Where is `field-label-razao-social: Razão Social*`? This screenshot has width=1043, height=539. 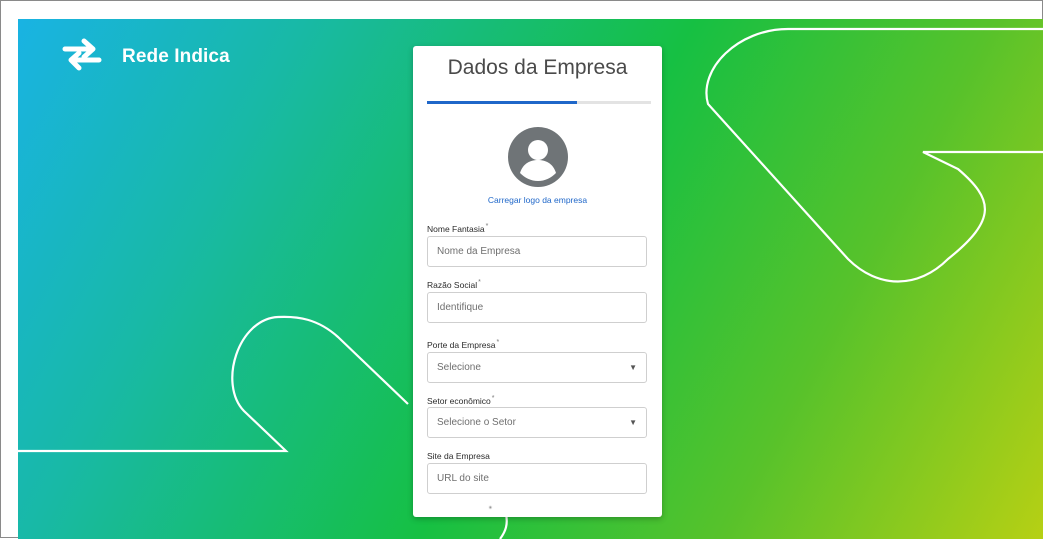 field-label-razao-social: Razão Social* is located at coordinates (454, 284).